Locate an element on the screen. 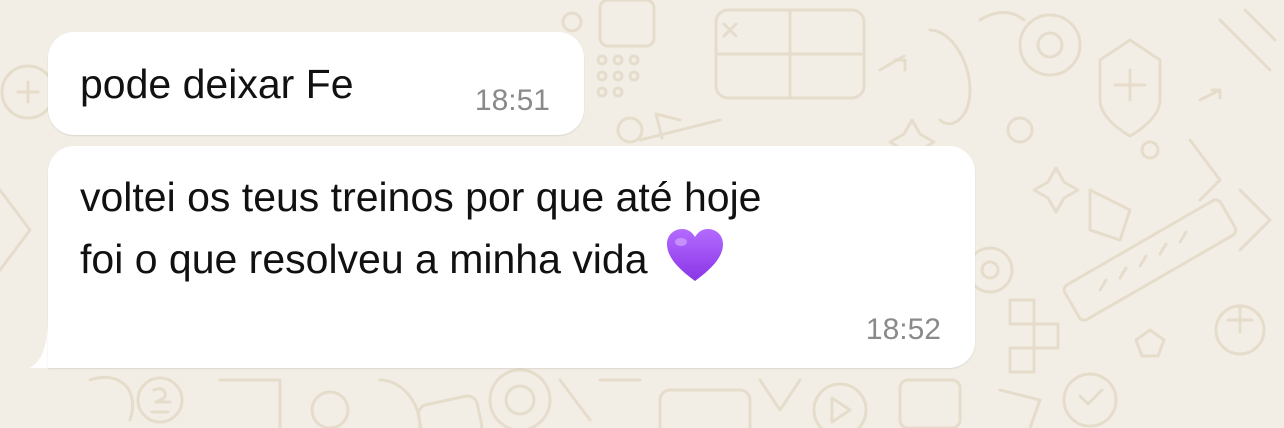 This screenshot has width=1284, height=428. message-bubble: pode deixar Fe 18:51 is located at coordinates (316, 83).